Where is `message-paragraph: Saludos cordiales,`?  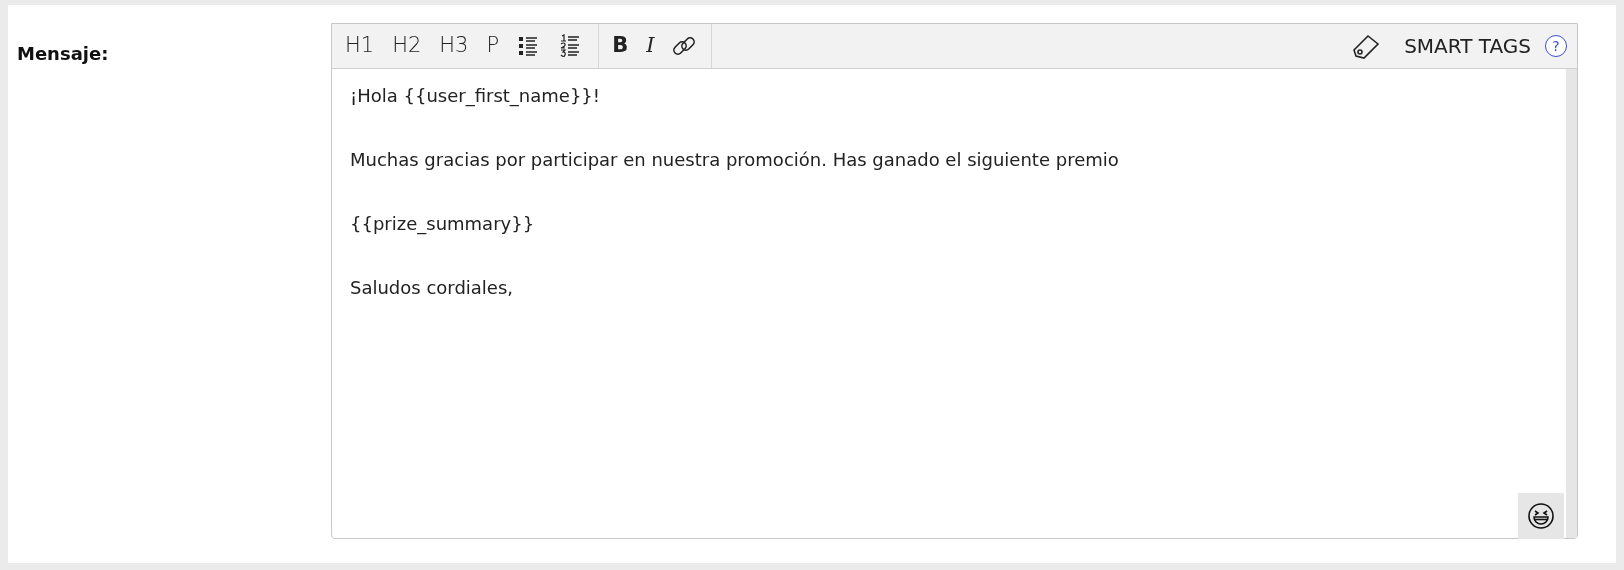
message-paragraph: Saludos cordiales, is located at coordinates (432, 288).